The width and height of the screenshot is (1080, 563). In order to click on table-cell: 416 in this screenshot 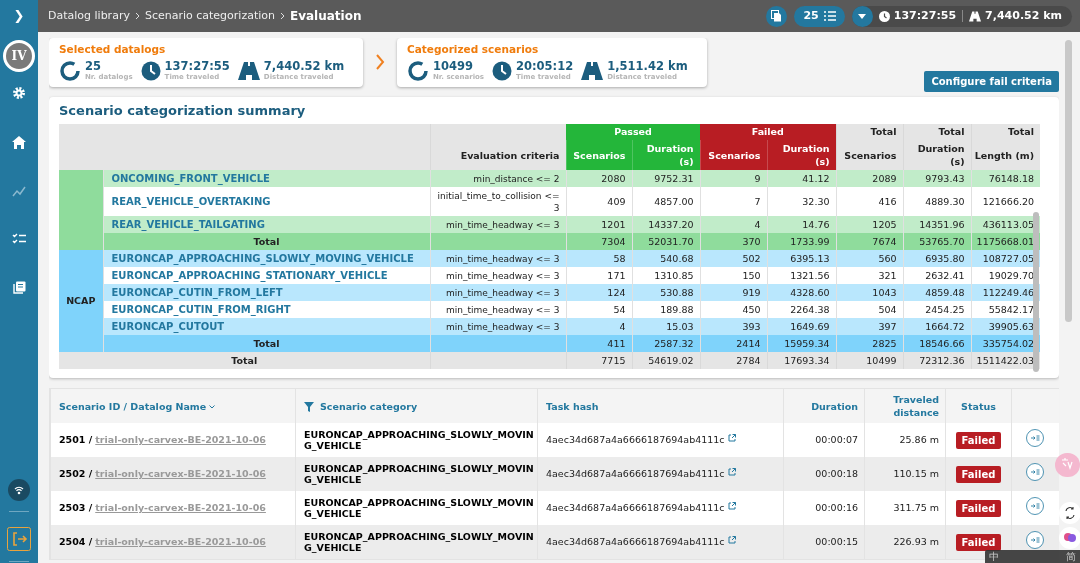, I will do `click(870, 201)`.